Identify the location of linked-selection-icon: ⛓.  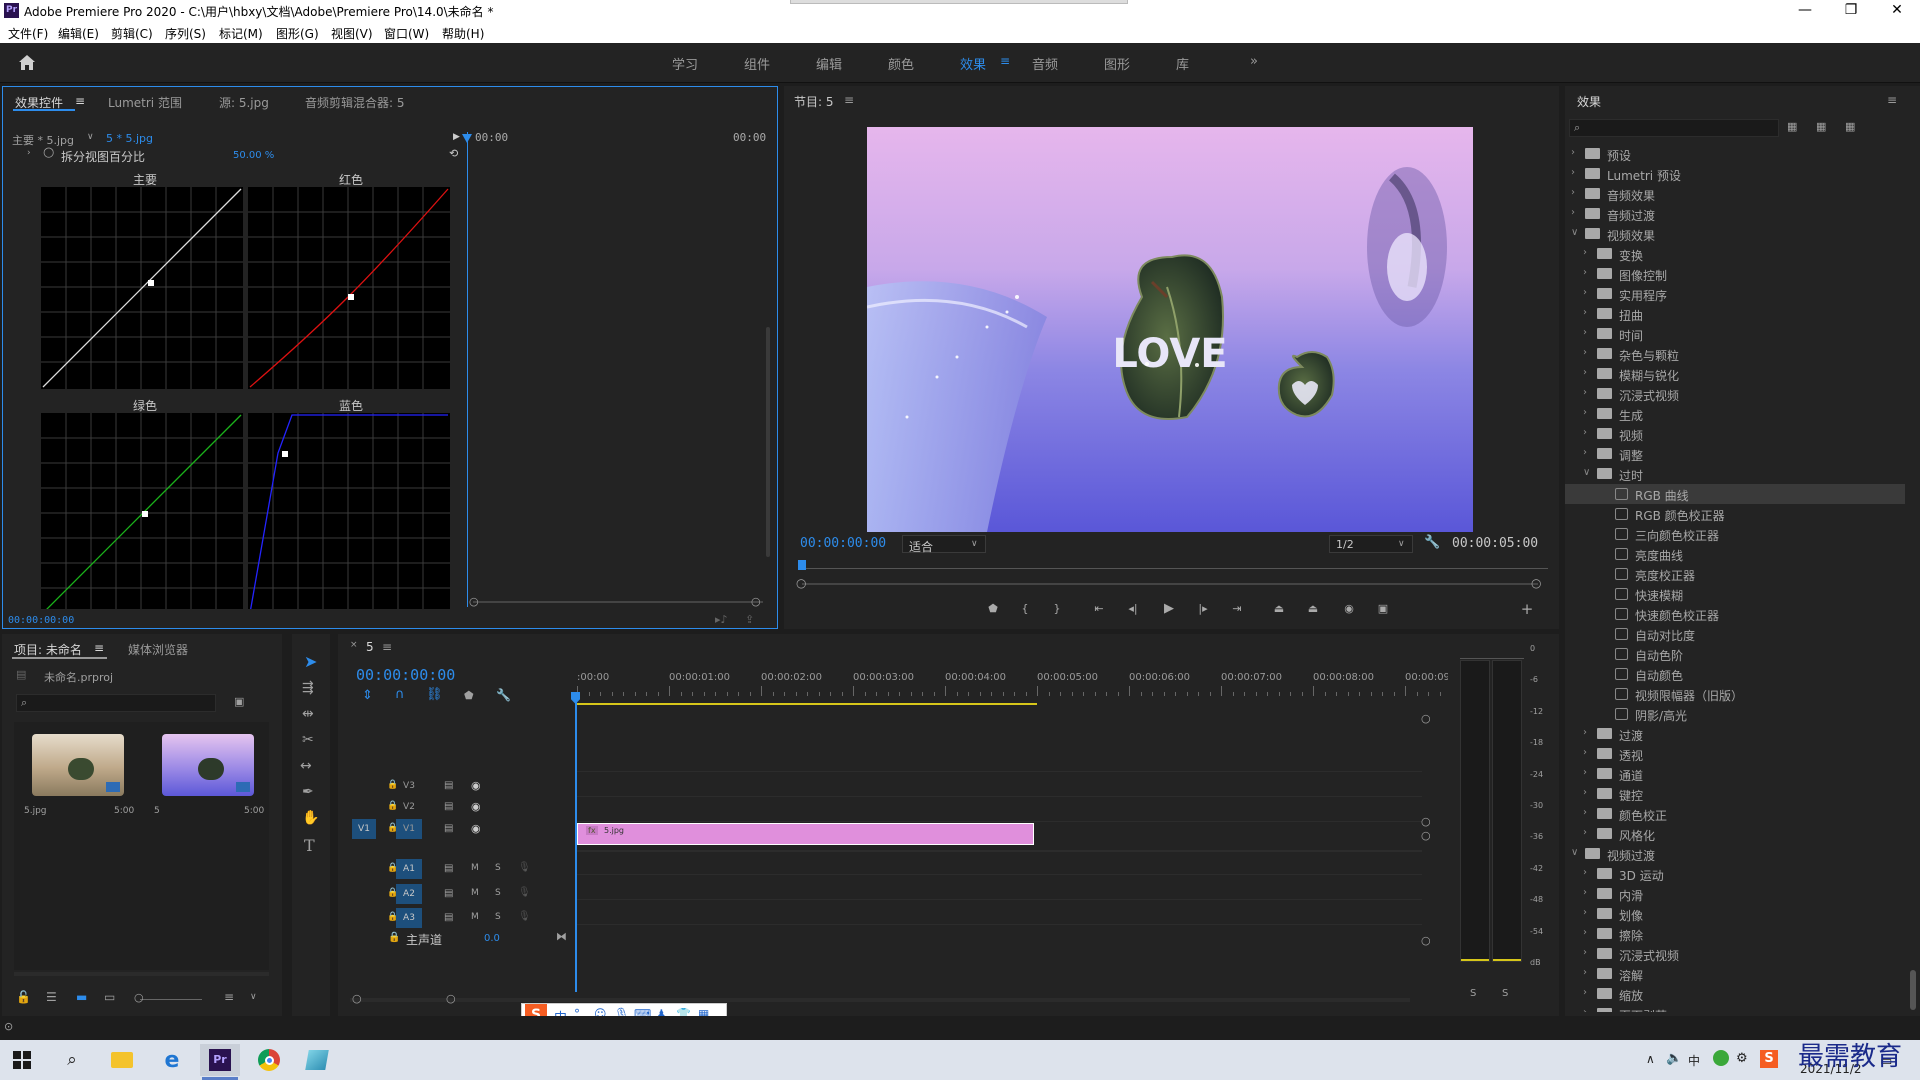
(434, 694).